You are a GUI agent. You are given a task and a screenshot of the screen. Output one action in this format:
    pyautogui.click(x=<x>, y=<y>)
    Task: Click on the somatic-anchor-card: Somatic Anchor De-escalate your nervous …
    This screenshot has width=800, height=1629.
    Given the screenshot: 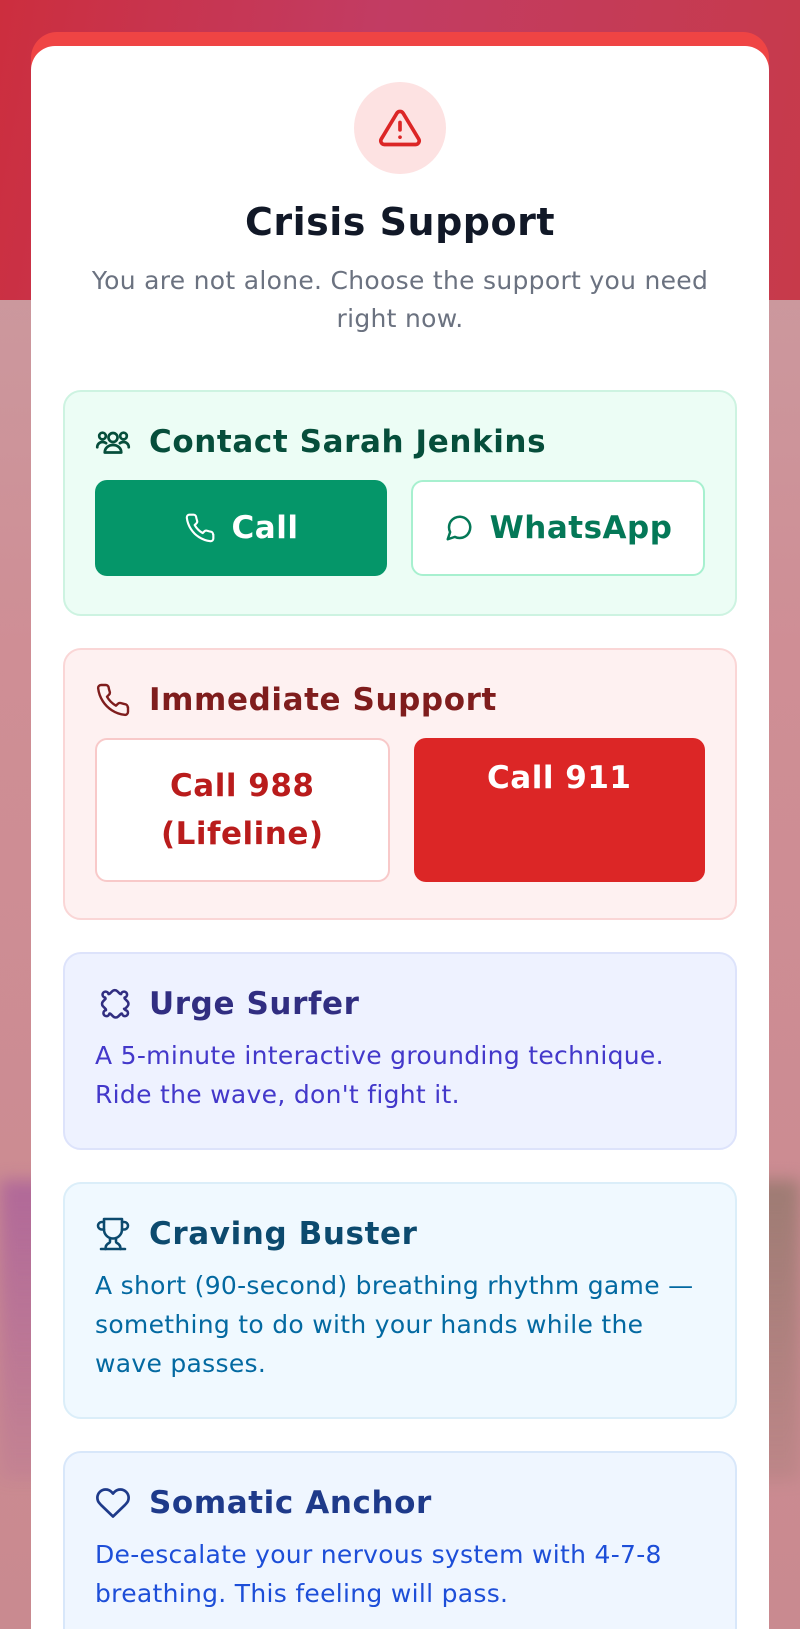 What is the action you would take?
    pyautogui.click(x=400, y=1540)
    